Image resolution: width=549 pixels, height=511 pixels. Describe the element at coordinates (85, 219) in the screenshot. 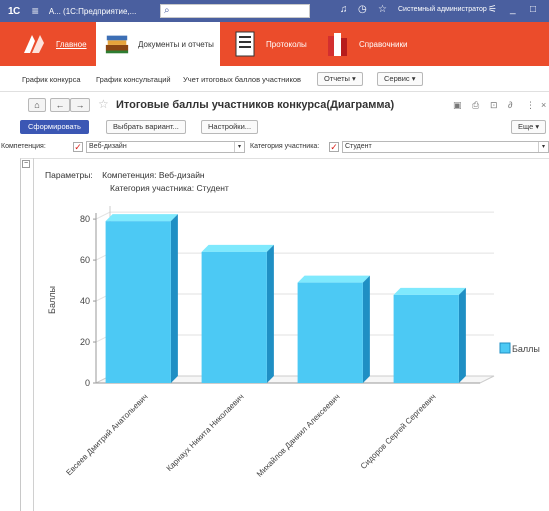

I see `y-tick-label: 80` at that location.